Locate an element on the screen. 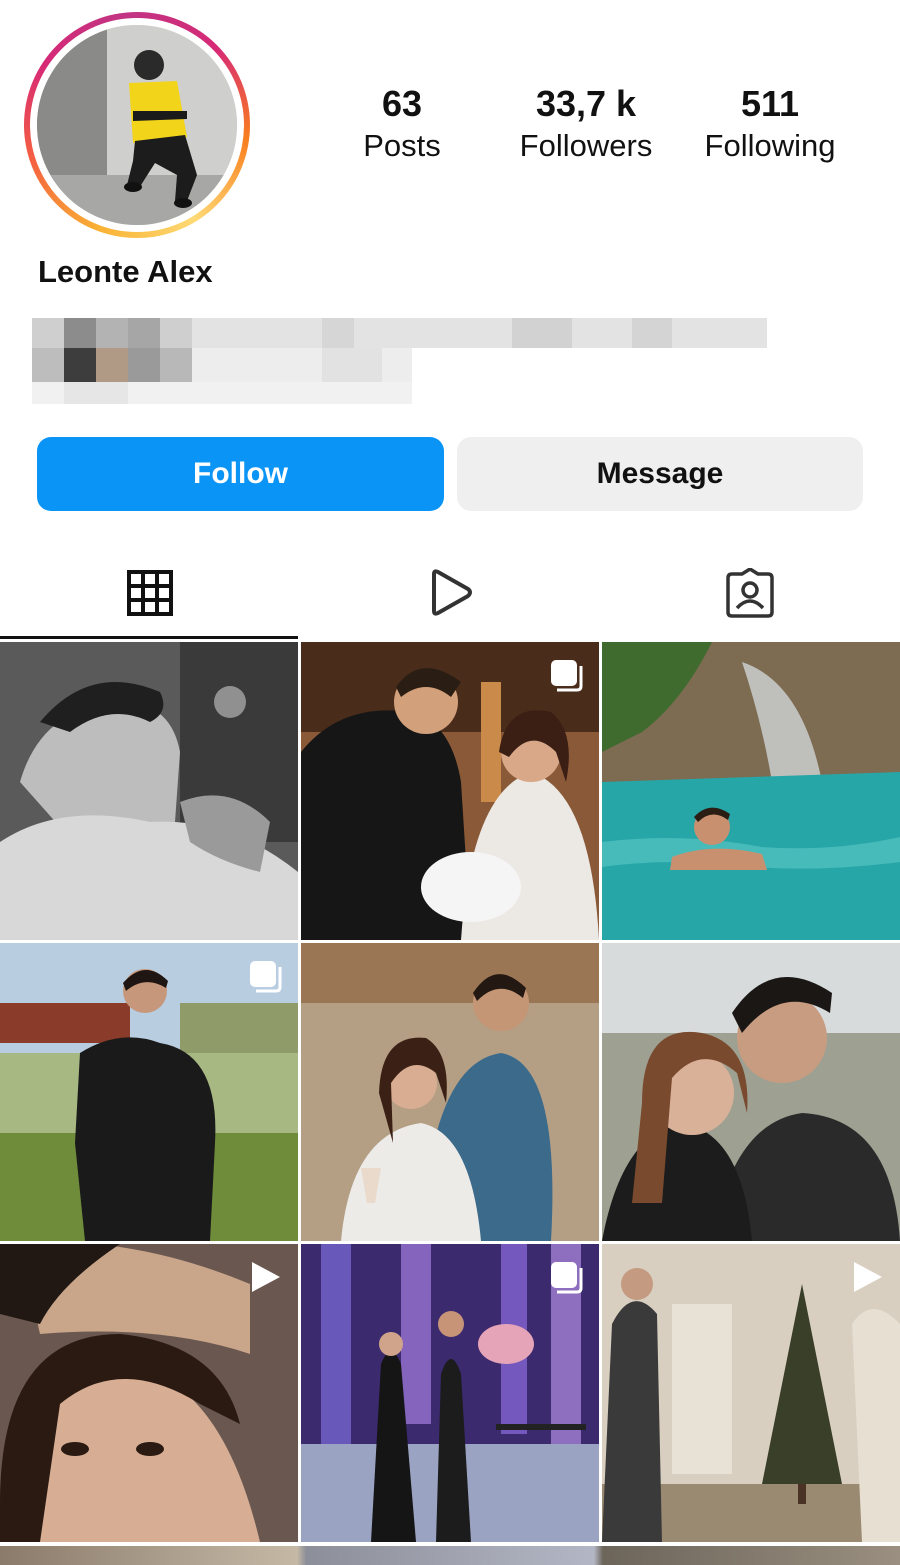  tab-tagged is located at coordinates (750, 593).